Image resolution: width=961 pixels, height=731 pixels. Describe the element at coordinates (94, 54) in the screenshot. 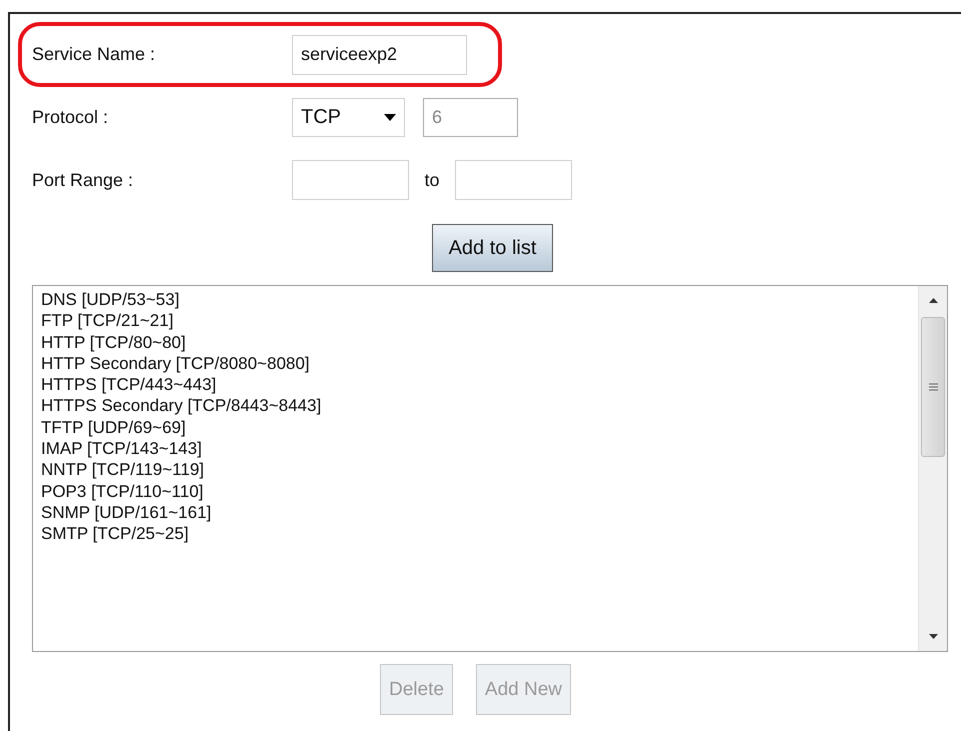

I see `field-label: Service Name :` at that location.